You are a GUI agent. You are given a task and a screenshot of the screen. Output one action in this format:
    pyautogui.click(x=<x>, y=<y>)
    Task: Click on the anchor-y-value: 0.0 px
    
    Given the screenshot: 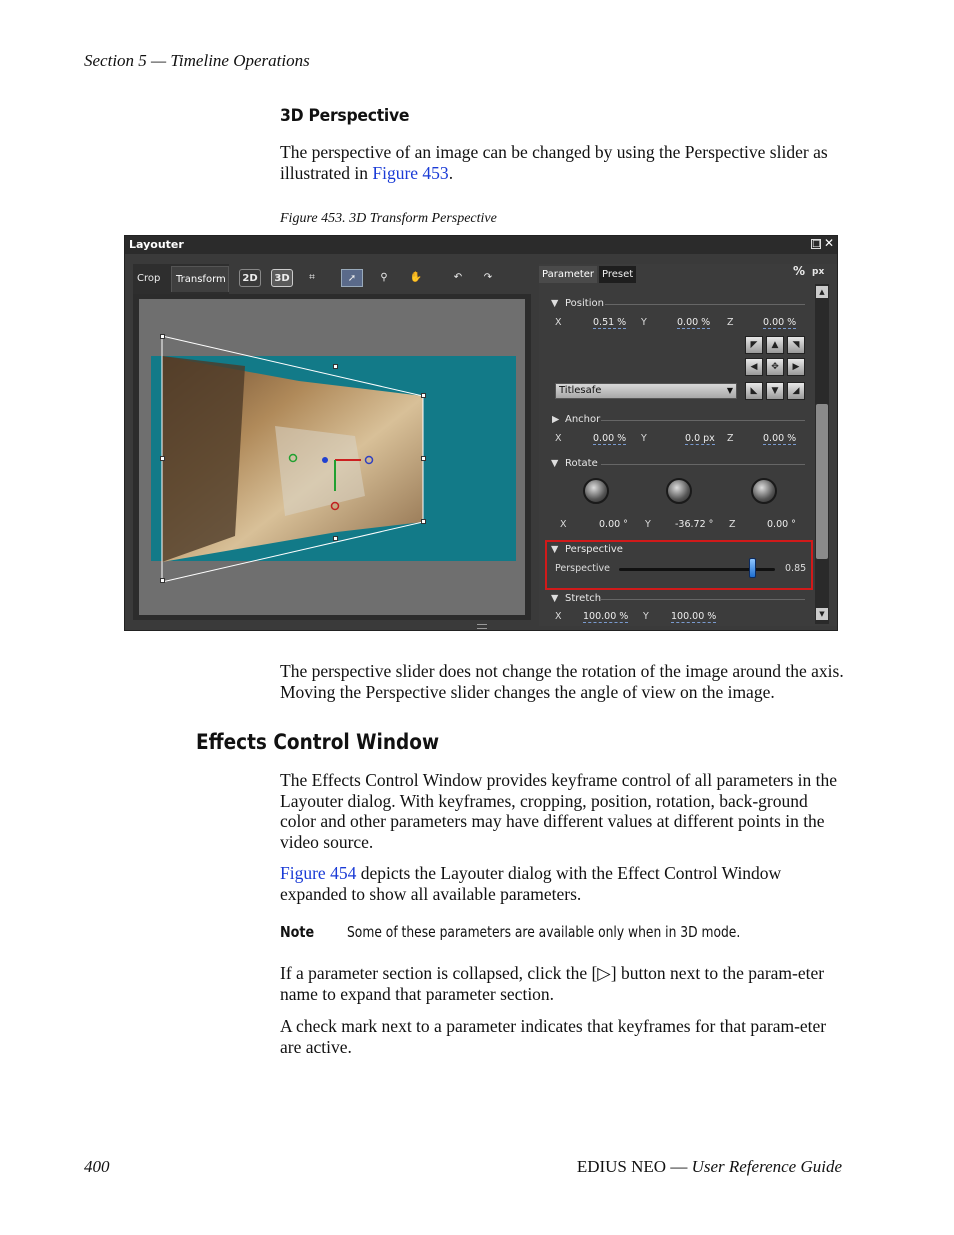 What is the action you would take?
    pyautogui.click(x=700, y=439)
    